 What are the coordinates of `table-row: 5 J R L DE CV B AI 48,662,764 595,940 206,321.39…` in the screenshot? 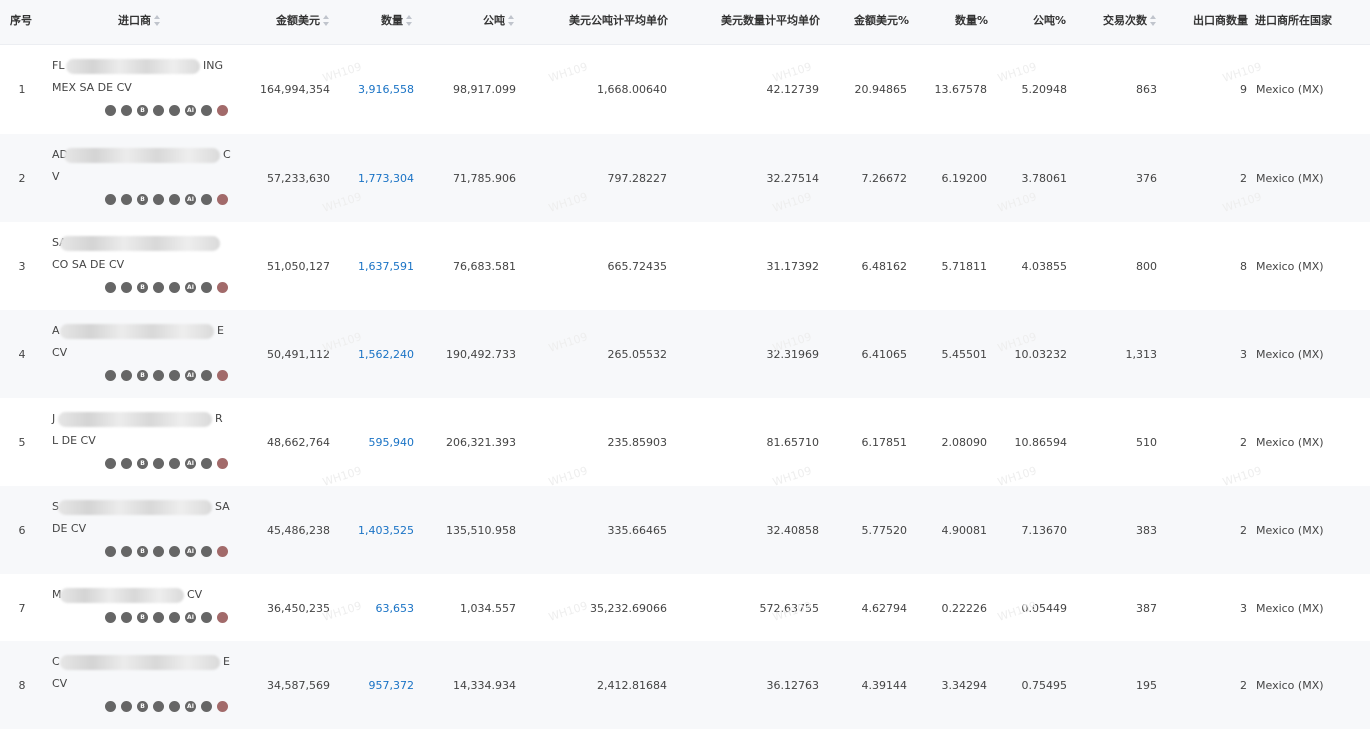 It's located at (685, 442).